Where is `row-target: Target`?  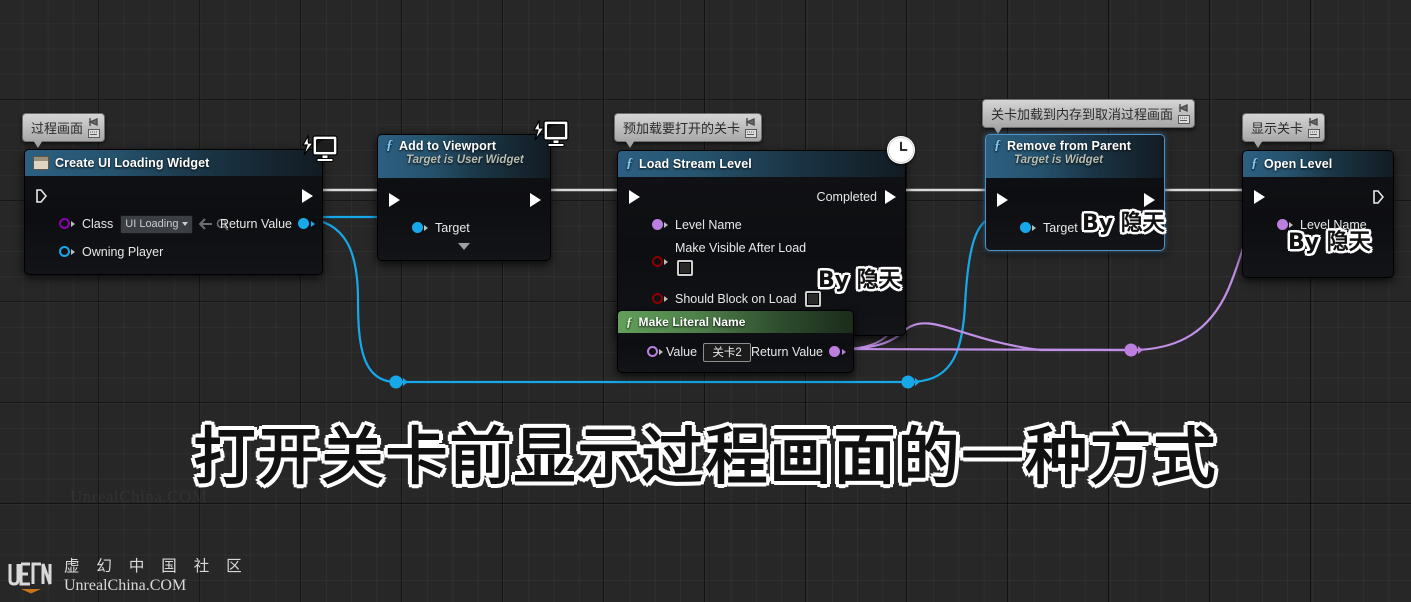
row-target: Target is located at coordinates (464, 228).